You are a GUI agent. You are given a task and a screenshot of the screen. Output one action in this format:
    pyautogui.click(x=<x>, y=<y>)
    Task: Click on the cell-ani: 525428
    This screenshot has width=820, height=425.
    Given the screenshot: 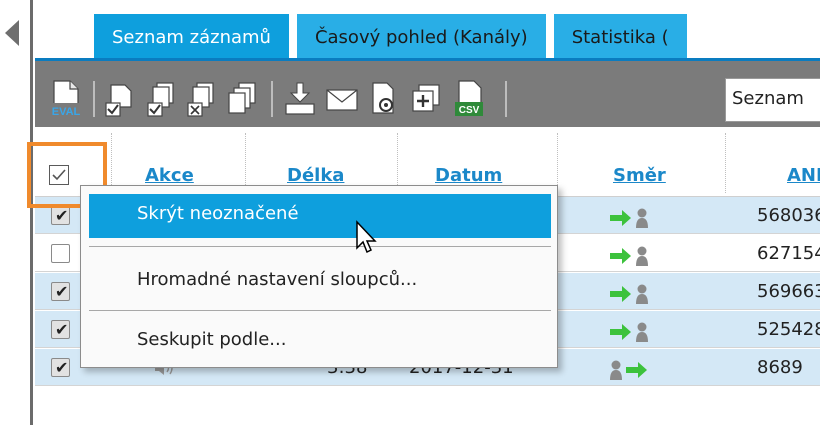 What is the action you would take?
    pyautogui.click(x=788, y=329)
    